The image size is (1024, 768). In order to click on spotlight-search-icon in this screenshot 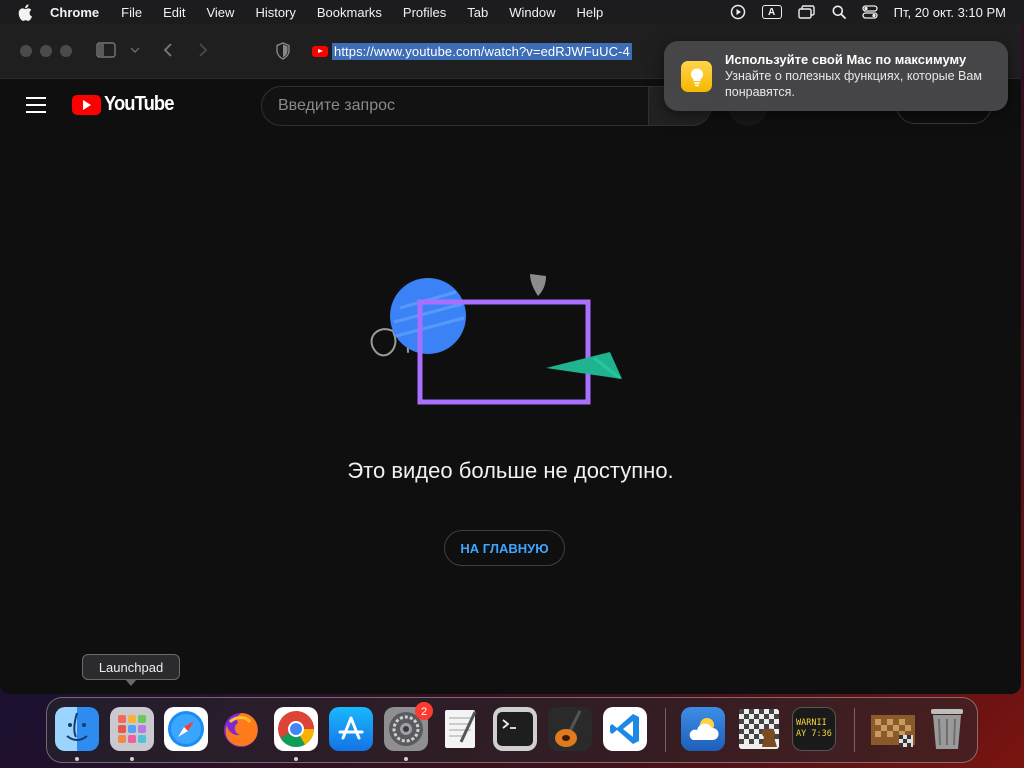, I will do `click(839, 12)`.